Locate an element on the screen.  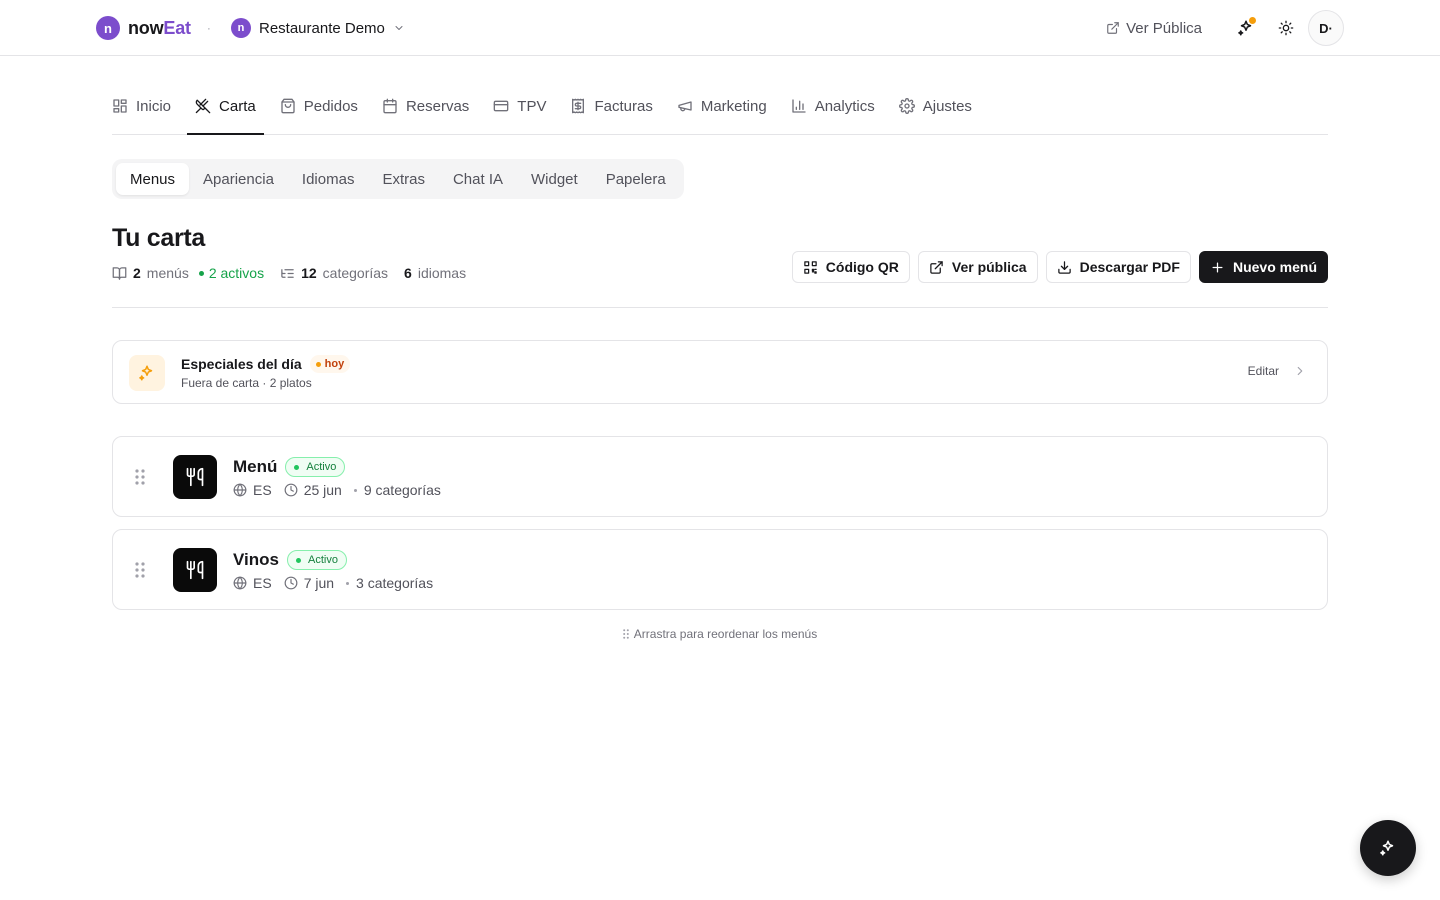
stat-categories-label: categorías is located at coordinates (355, 273).